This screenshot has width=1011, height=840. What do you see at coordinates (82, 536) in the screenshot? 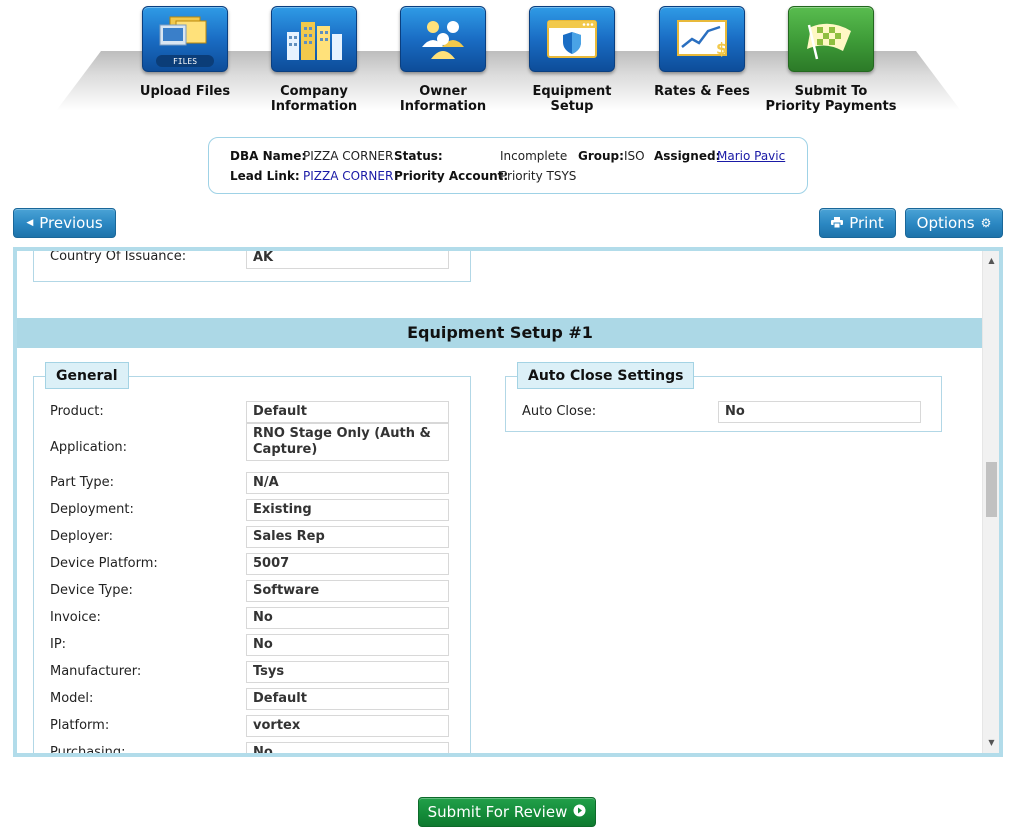
I see `deployer-label: Deployer:` at bounding box center [82, 536].